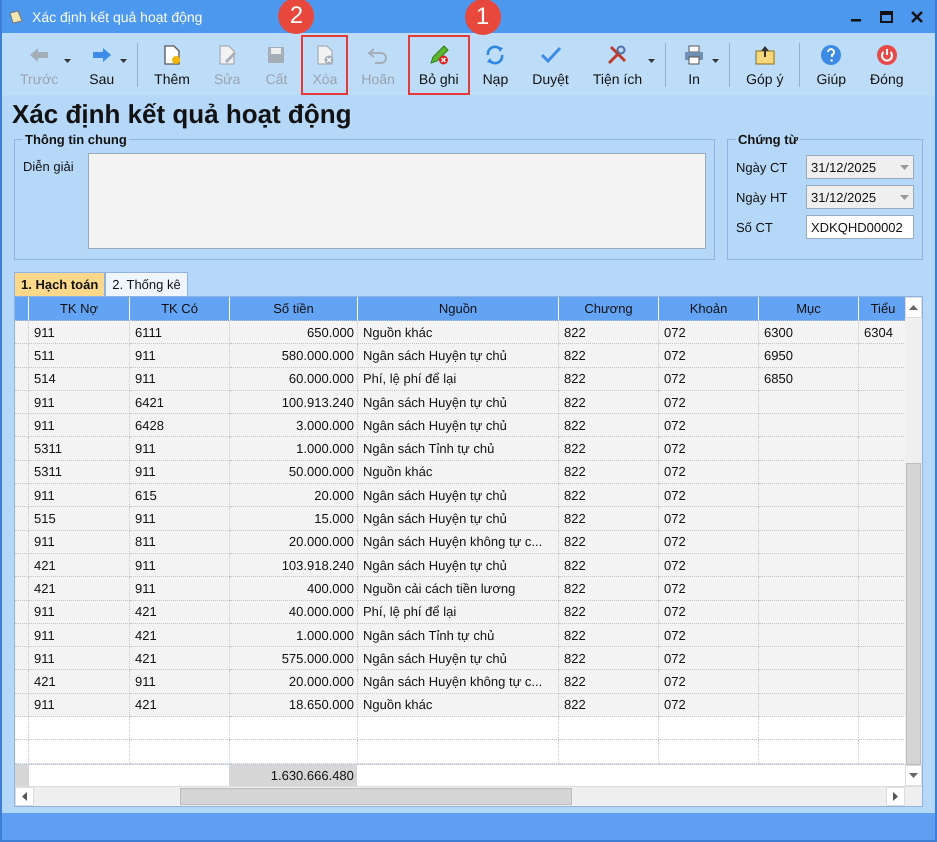 This screenshot has height=842, width=937. Describe the element at coordinates (397, 201) in the screenshot. I see `description-field` at that location.